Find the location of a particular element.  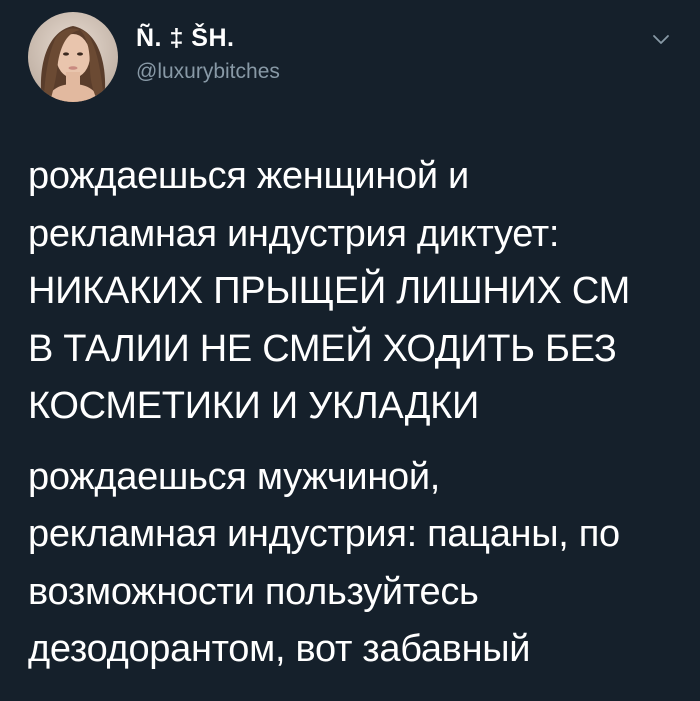

author-handle: @luxurybitches is located at coordinates (208, 72).